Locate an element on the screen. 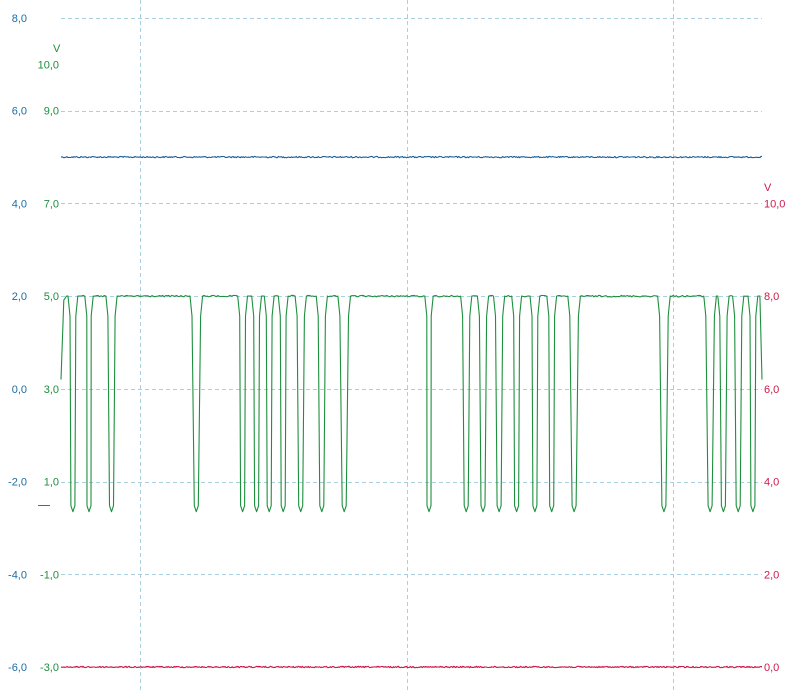  tick-label-green: 9,0 is located at coordinates (51, 112).